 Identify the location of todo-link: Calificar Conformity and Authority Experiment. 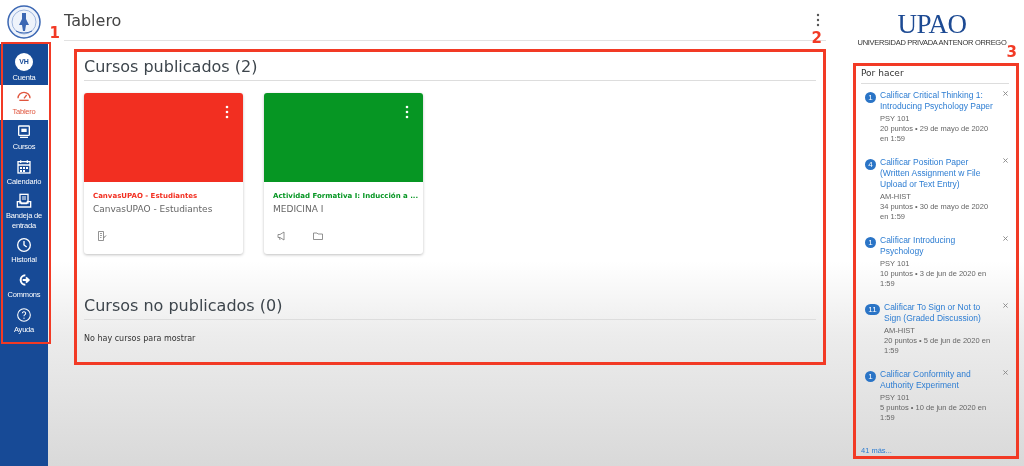
(939, 380).